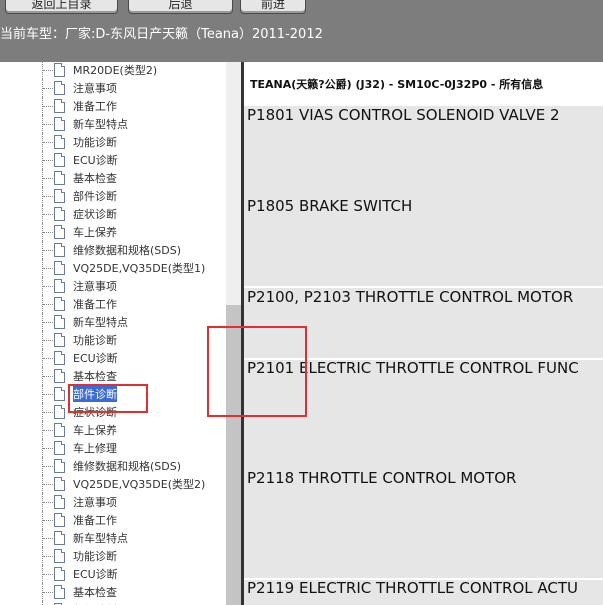 Image resolution: width=603 pixels, height=605 pixels. Describe the element at coordinates (257, 371) in the screenshot. I see `annotation-box-content` at that location.